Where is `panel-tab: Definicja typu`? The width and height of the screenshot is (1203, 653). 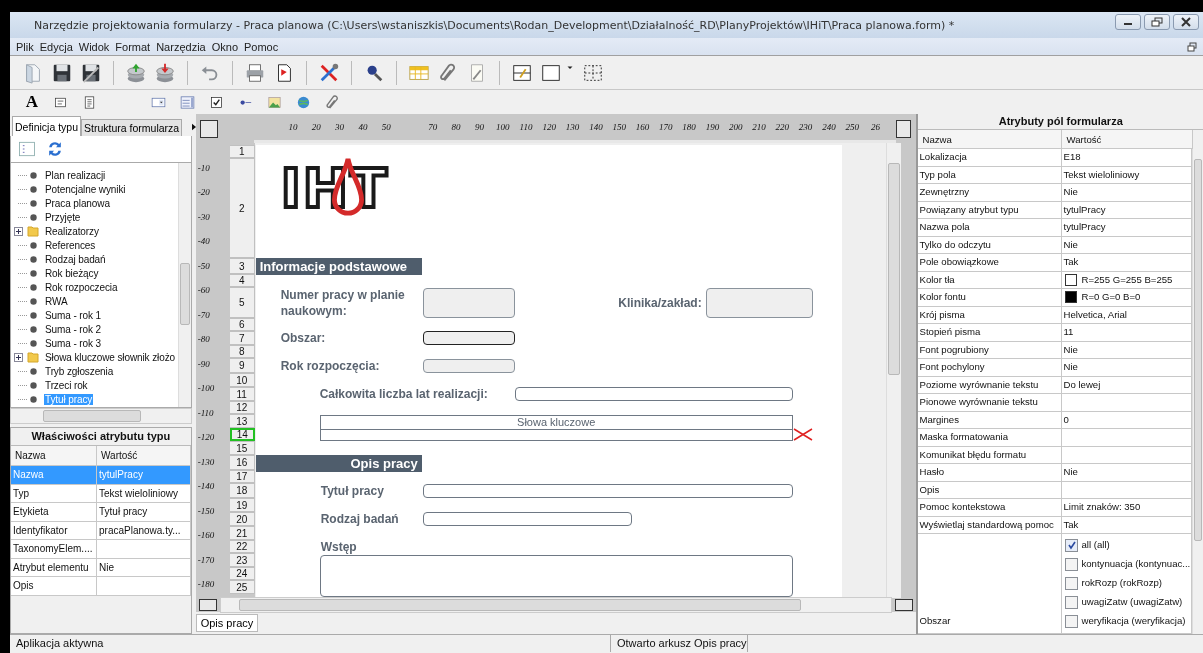 panel-tab: Definicja typu is located at coordinates (47, 126).